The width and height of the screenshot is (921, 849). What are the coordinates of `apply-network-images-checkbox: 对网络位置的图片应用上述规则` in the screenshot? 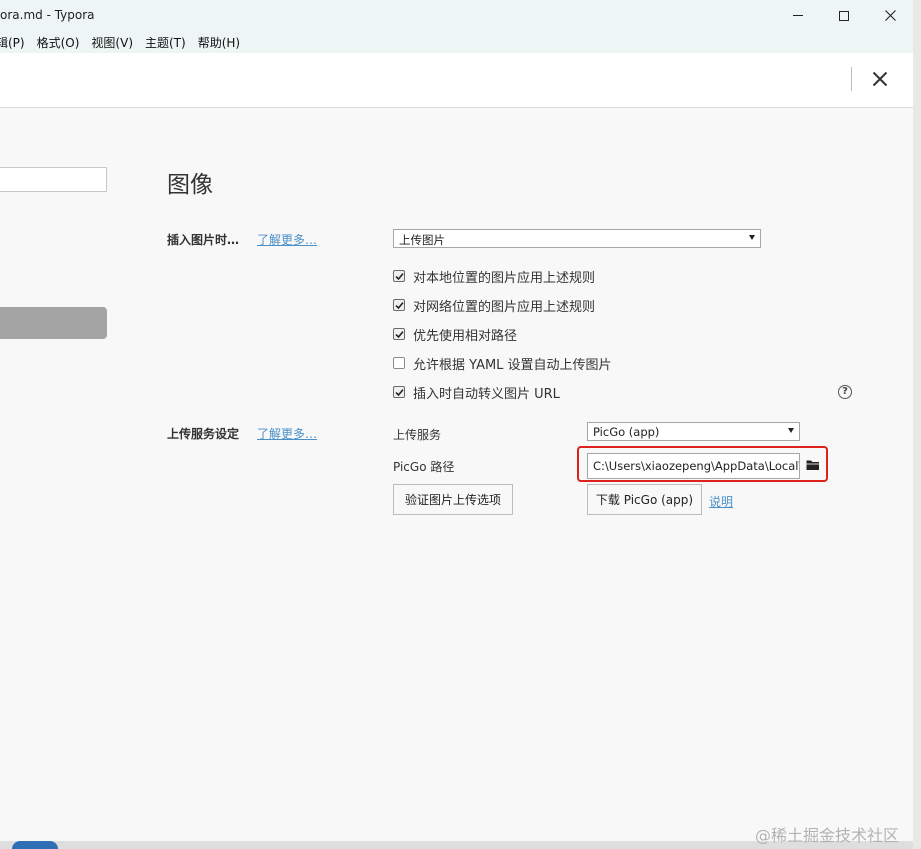 It's located at (494, 305).